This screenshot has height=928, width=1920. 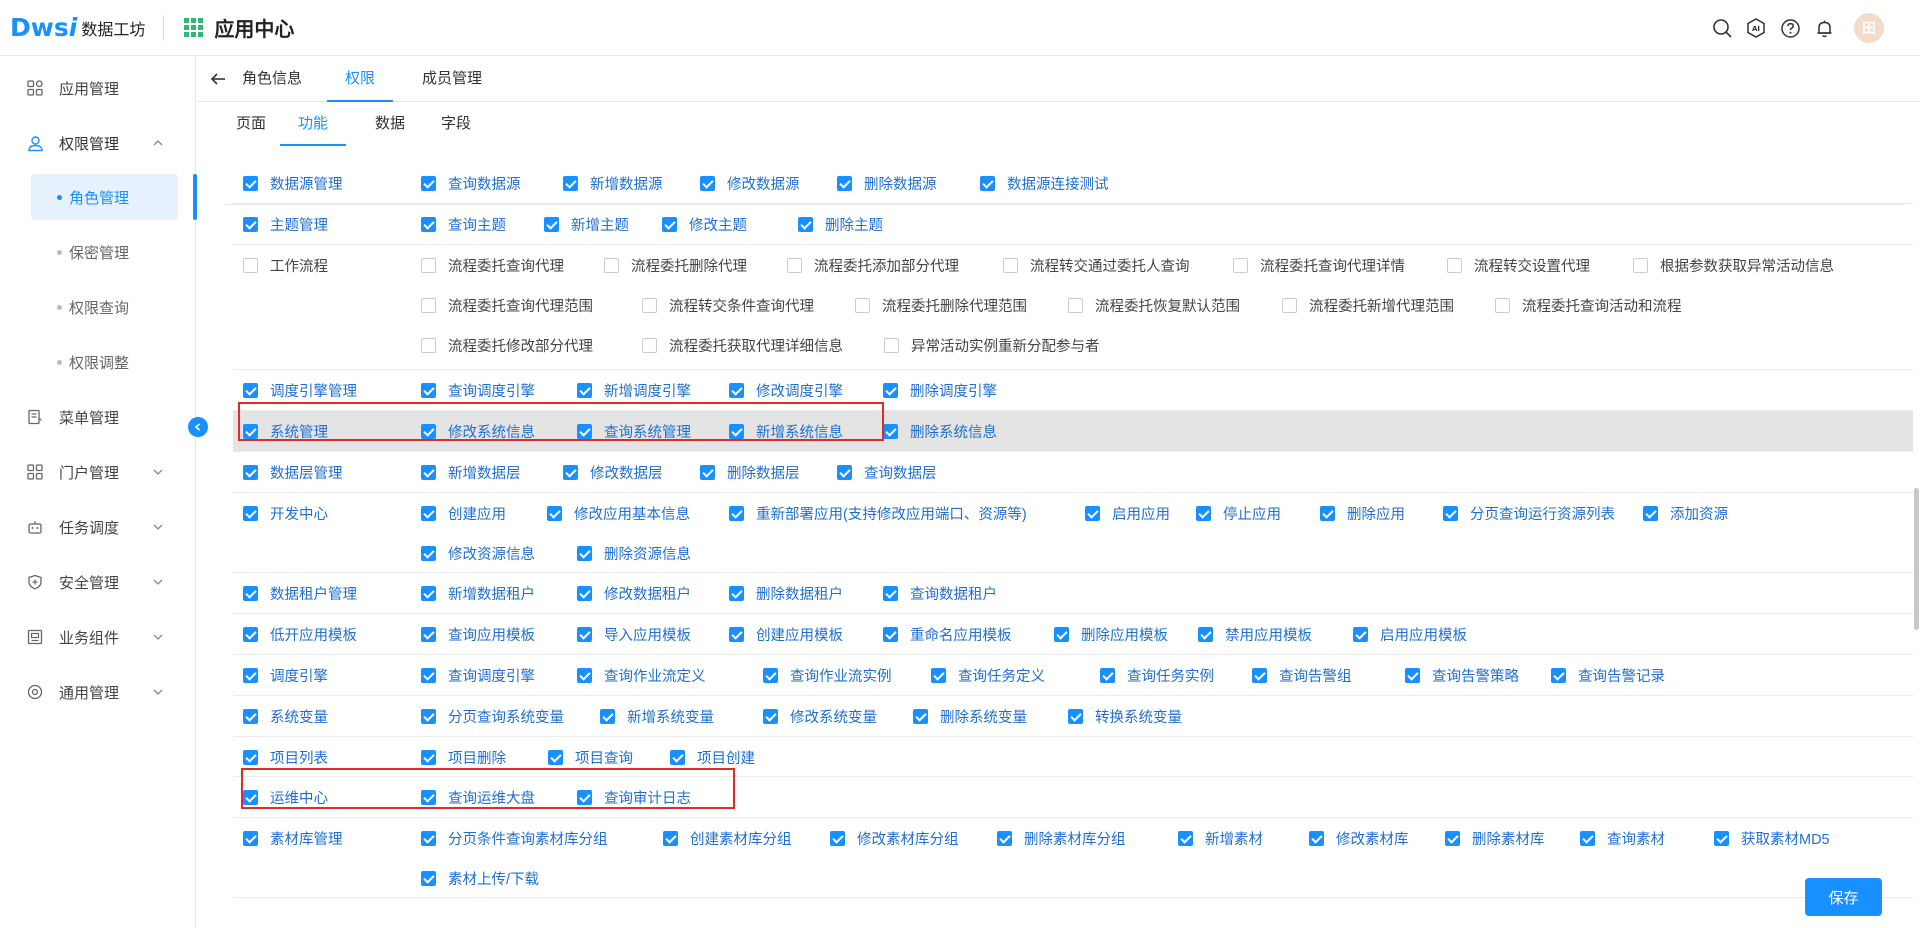 I want to click on permission-checkbox: 流程委托查询代理详情, so click(x=1319, y=265).